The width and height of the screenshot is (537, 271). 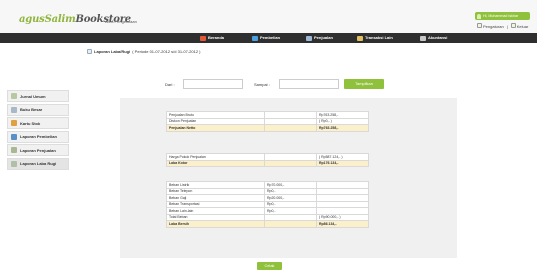 I want to click on to-label: Sampai :, so click(x=262, y=84).